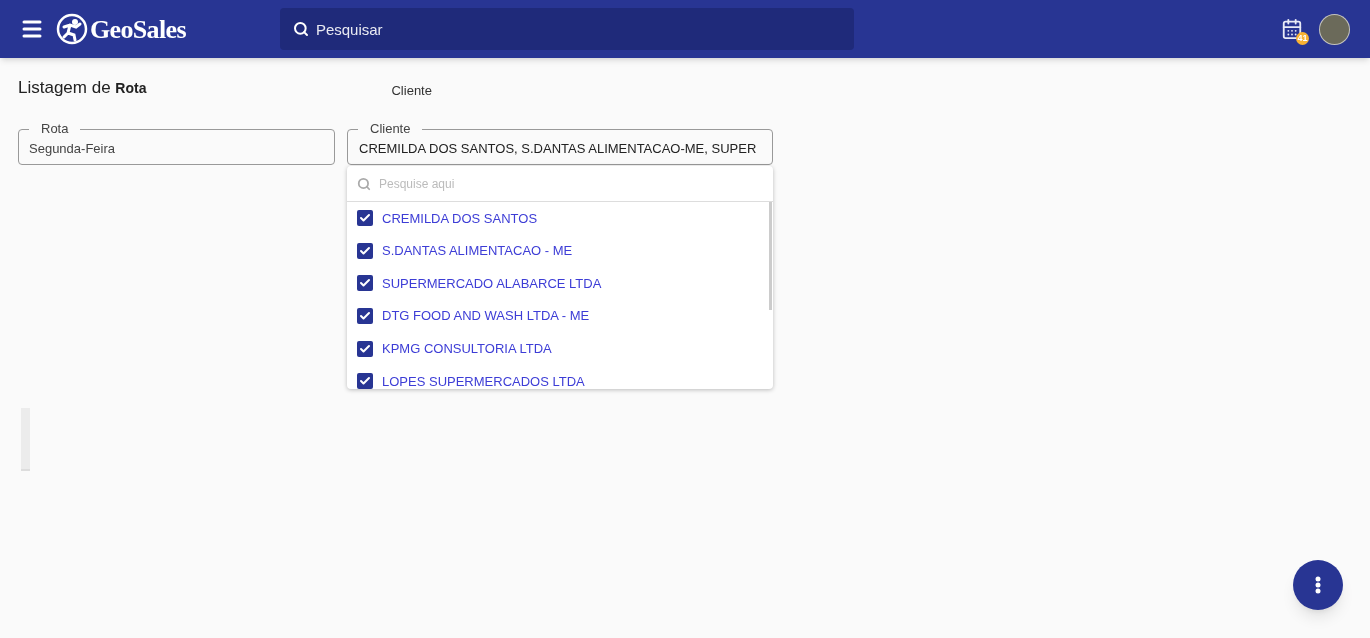 The height and width of the screenshot is (638, 1370). Describe the element at coordinates (560, 218) in the screenshot. I see `client-option: CREMILDA DOS SANTOS` at that location.